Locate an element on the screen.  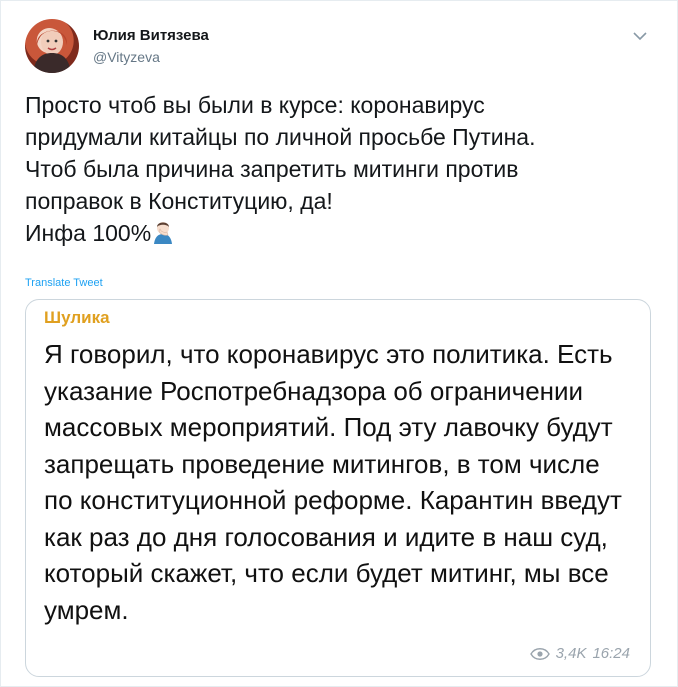
display-name: Юлия Витязева is located at coordinates (151, 35).